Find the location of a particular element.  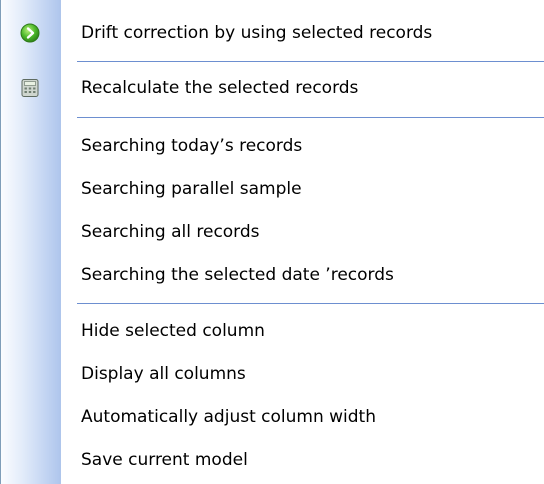

menu-item-label: Hide selected column is located at coordinates (173, 331).